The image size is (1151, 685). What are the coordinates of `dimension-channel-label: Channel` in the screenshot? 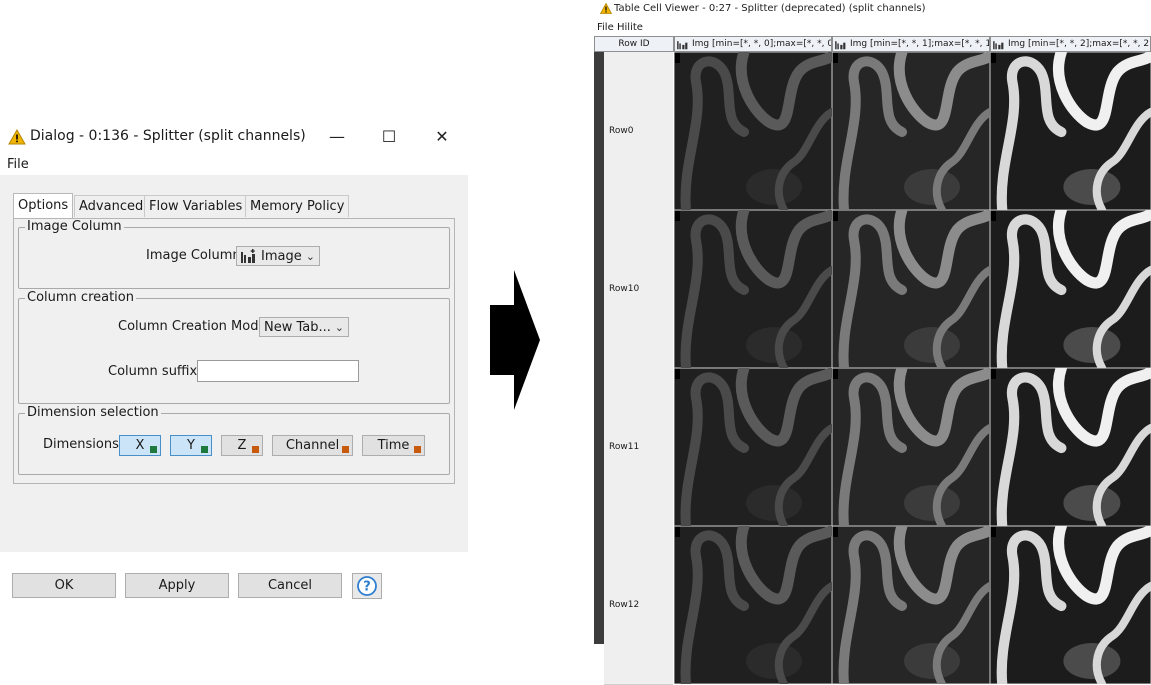 It's located at (312, 445).